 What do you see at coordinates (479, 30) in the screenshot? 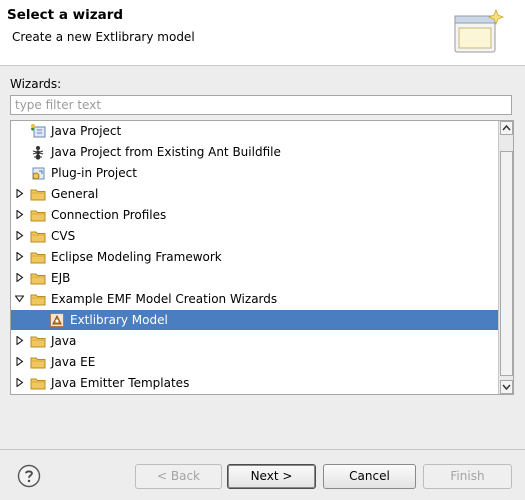
I see `wizard-banner-icon` at bounding box center [479, 30].